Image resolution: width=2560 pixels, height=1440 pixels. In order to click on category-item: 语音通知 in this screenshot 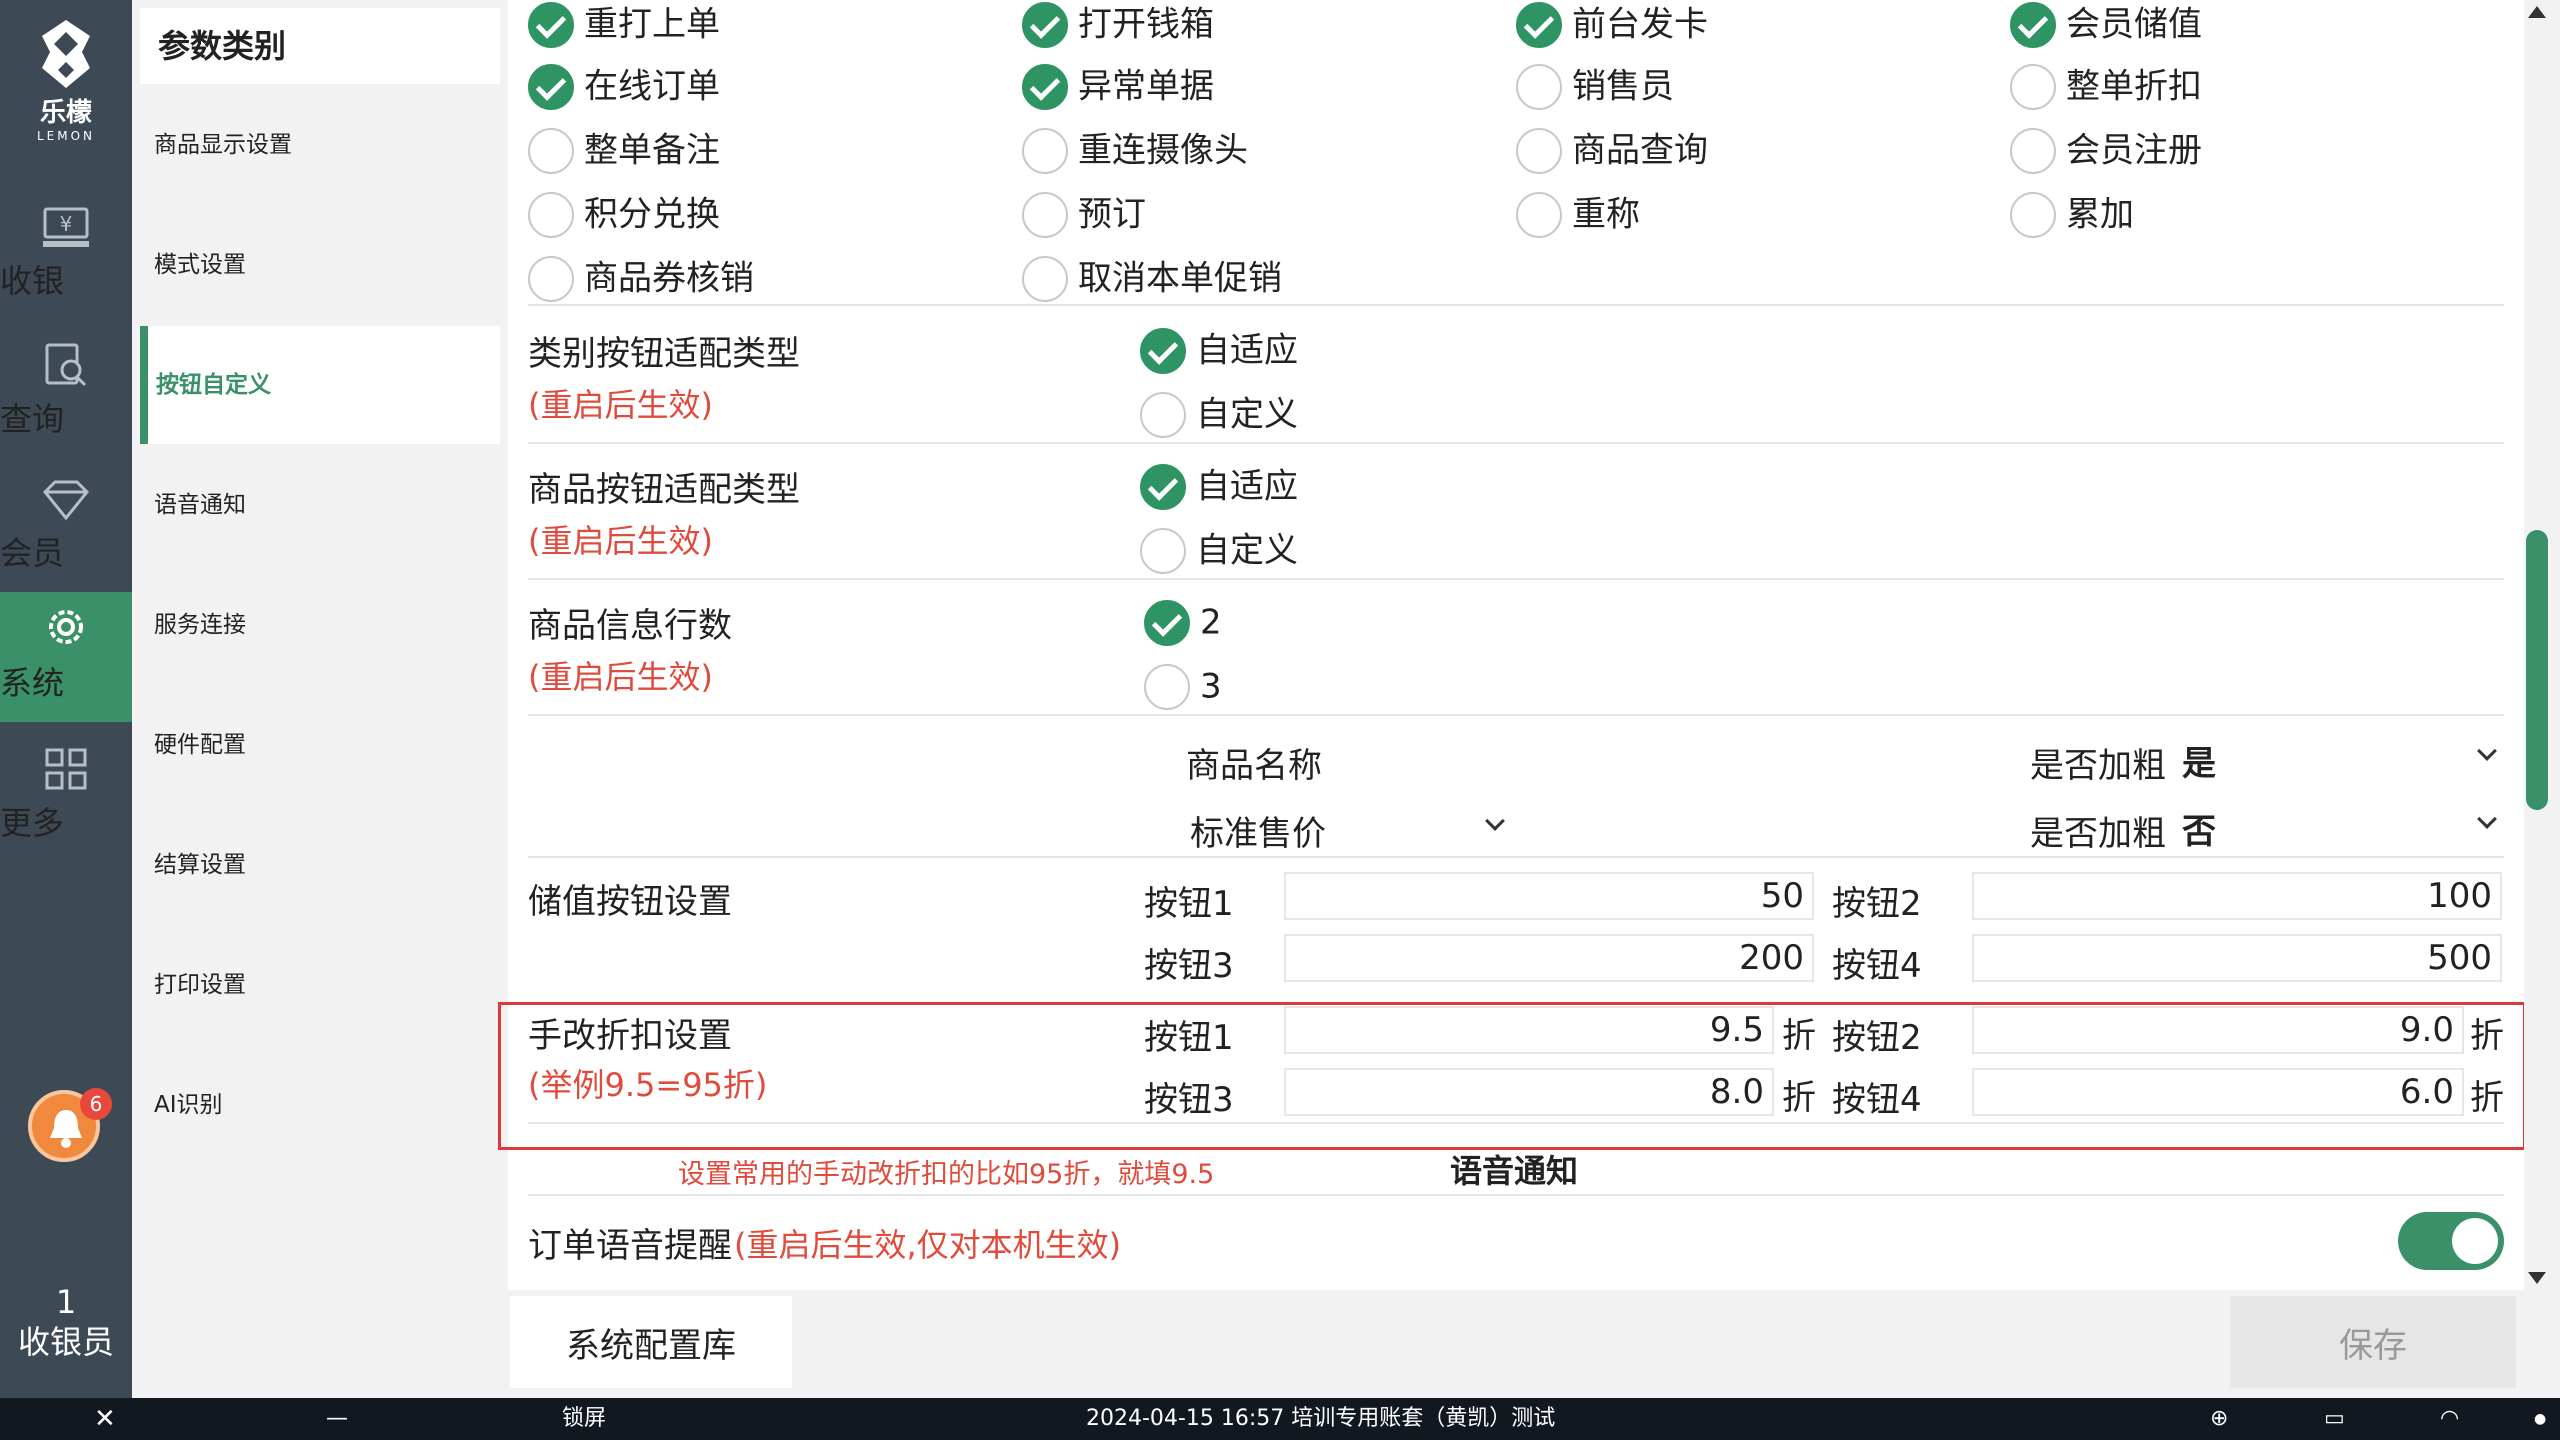, I will do `click(320, 505)`.